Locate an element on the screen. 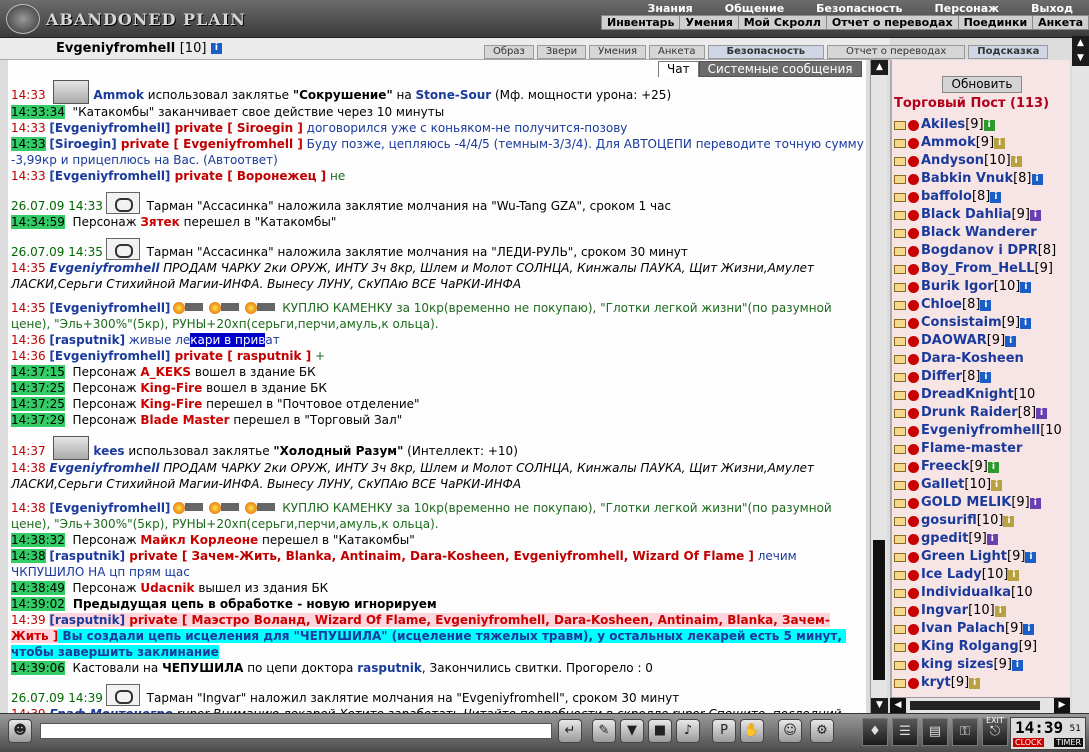  chat-input is located at coordinates (296, 731).